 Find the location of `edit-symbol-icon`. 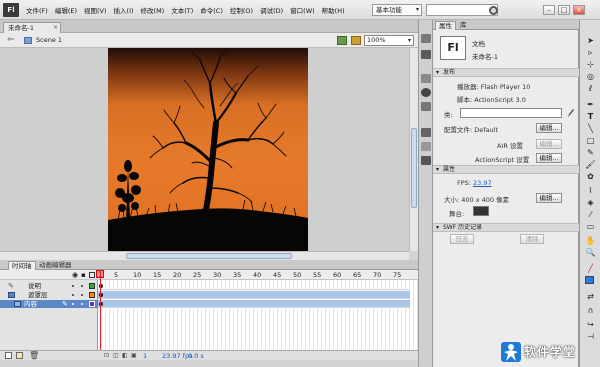

edit-symbol-icon is located at coordinates (356, 40).